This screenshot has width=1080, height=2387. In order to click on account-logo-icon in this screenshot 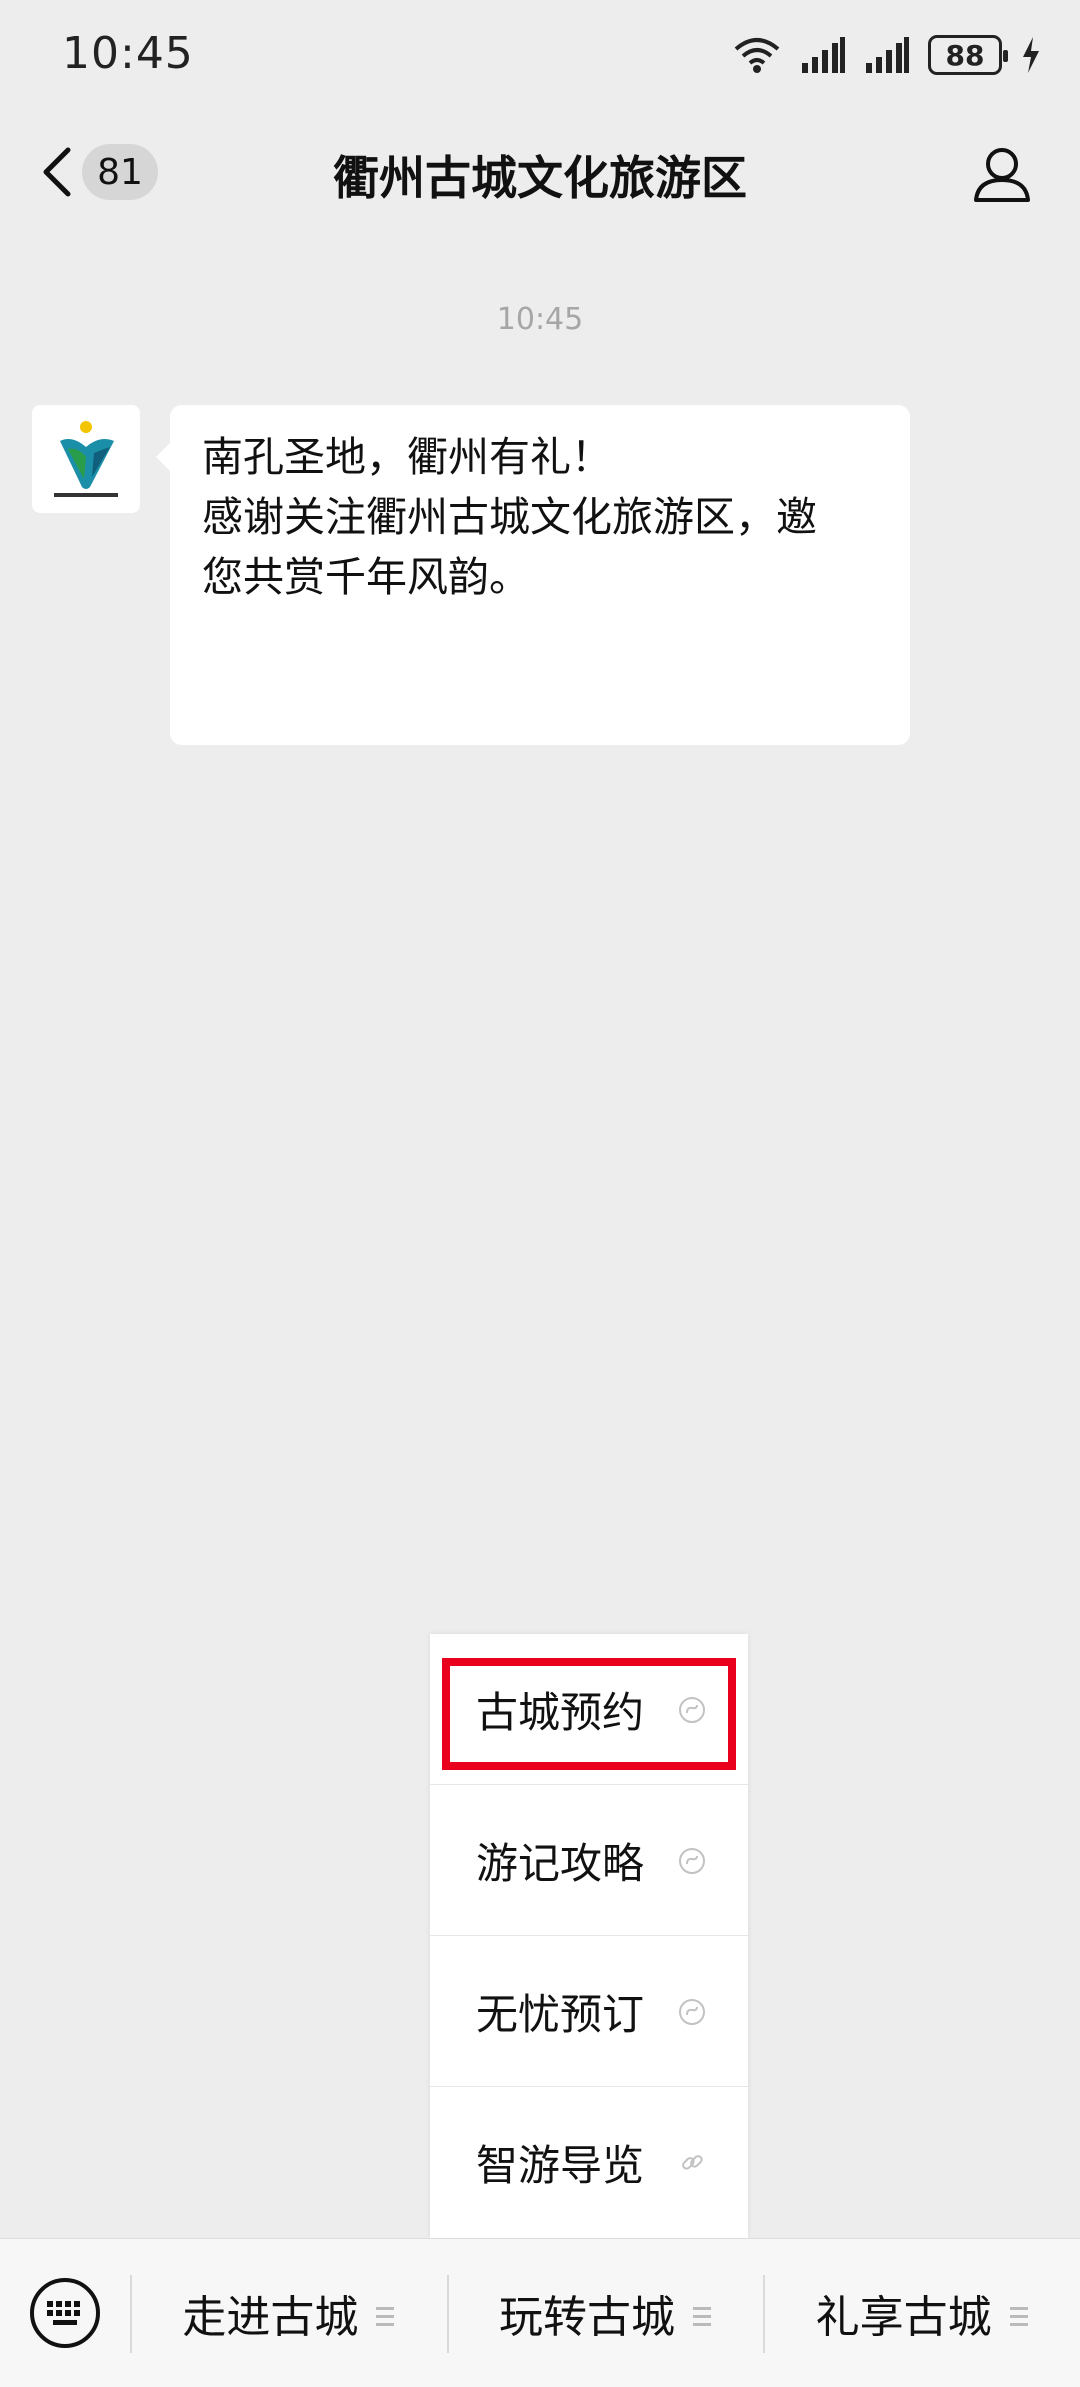, I will do `click(86, 459)`.